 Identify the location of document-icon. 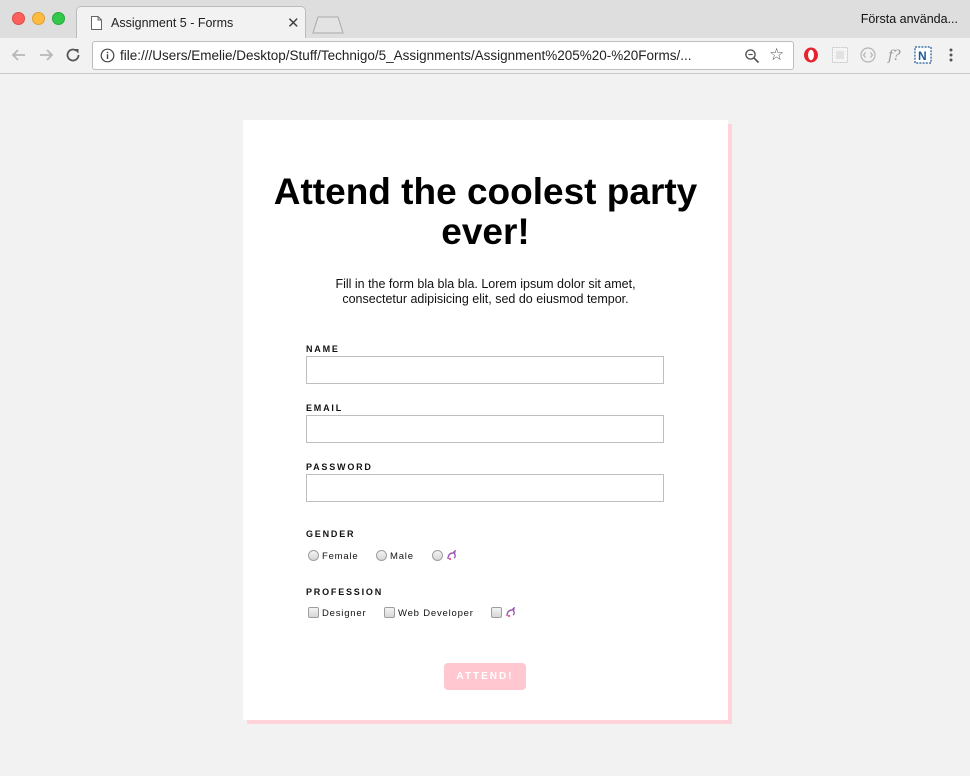
(96, 23).